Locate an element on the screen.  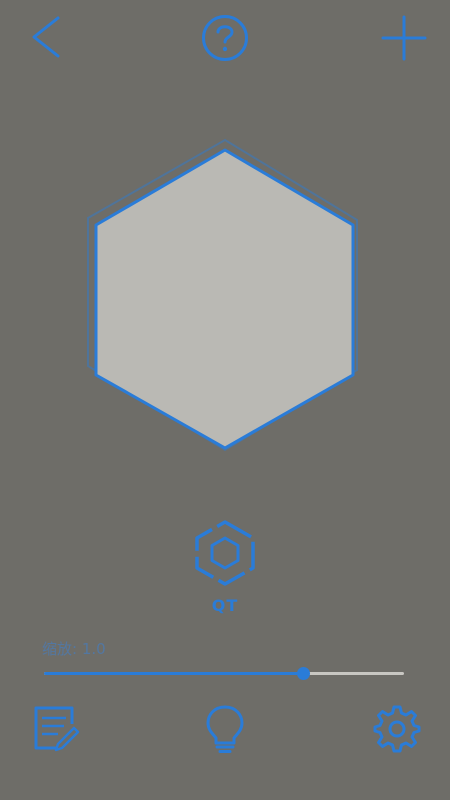
edit-note-icon is located at coordinates (56, 728).